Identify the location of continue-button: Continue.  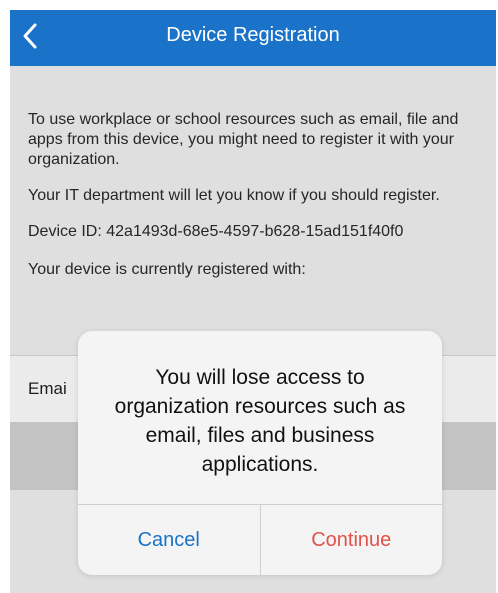
(352, 540).